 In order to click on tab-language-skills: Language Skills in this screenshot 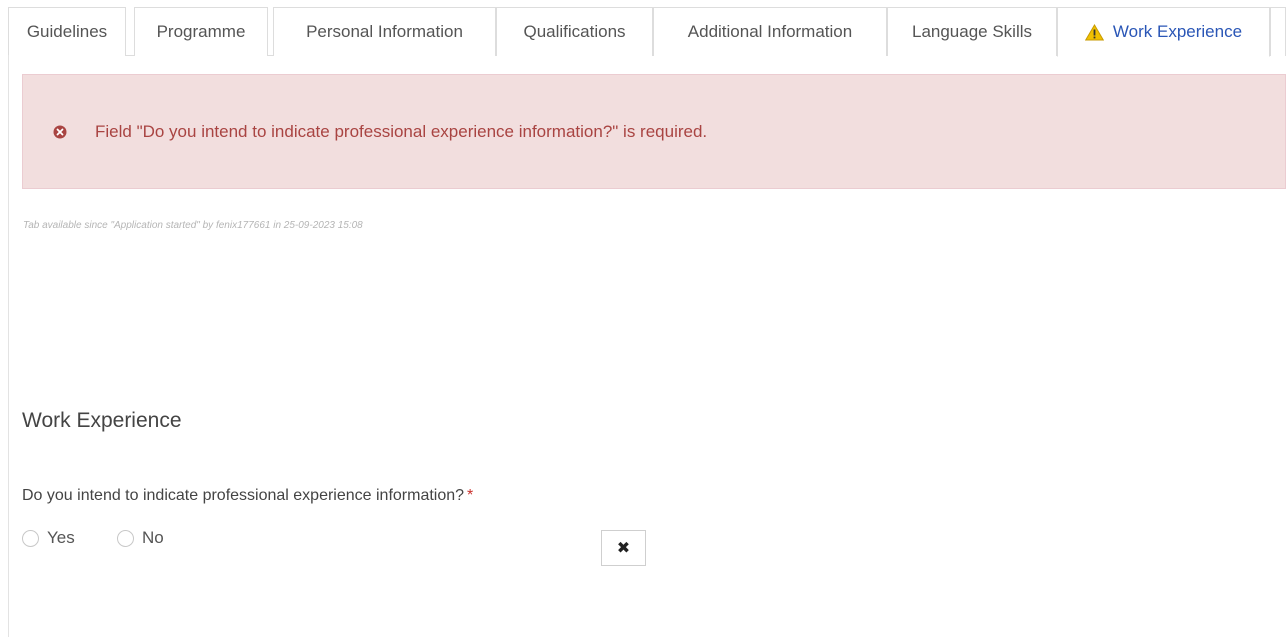, I will do `click(972, 31)`.